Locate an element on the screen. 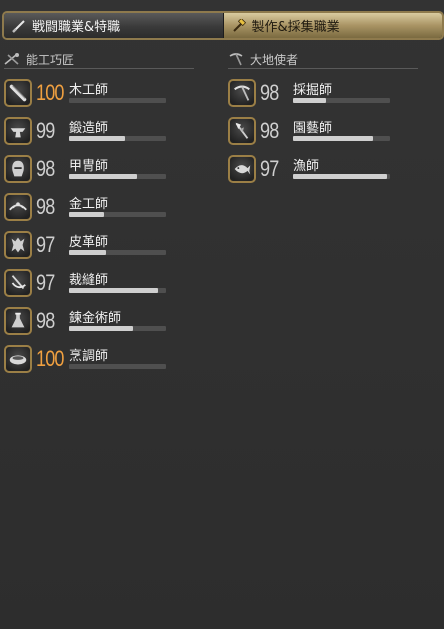 This screenshot has width=444, height=629. gatherers-header-label: 大地使者 is located at coordinates (274, 59).